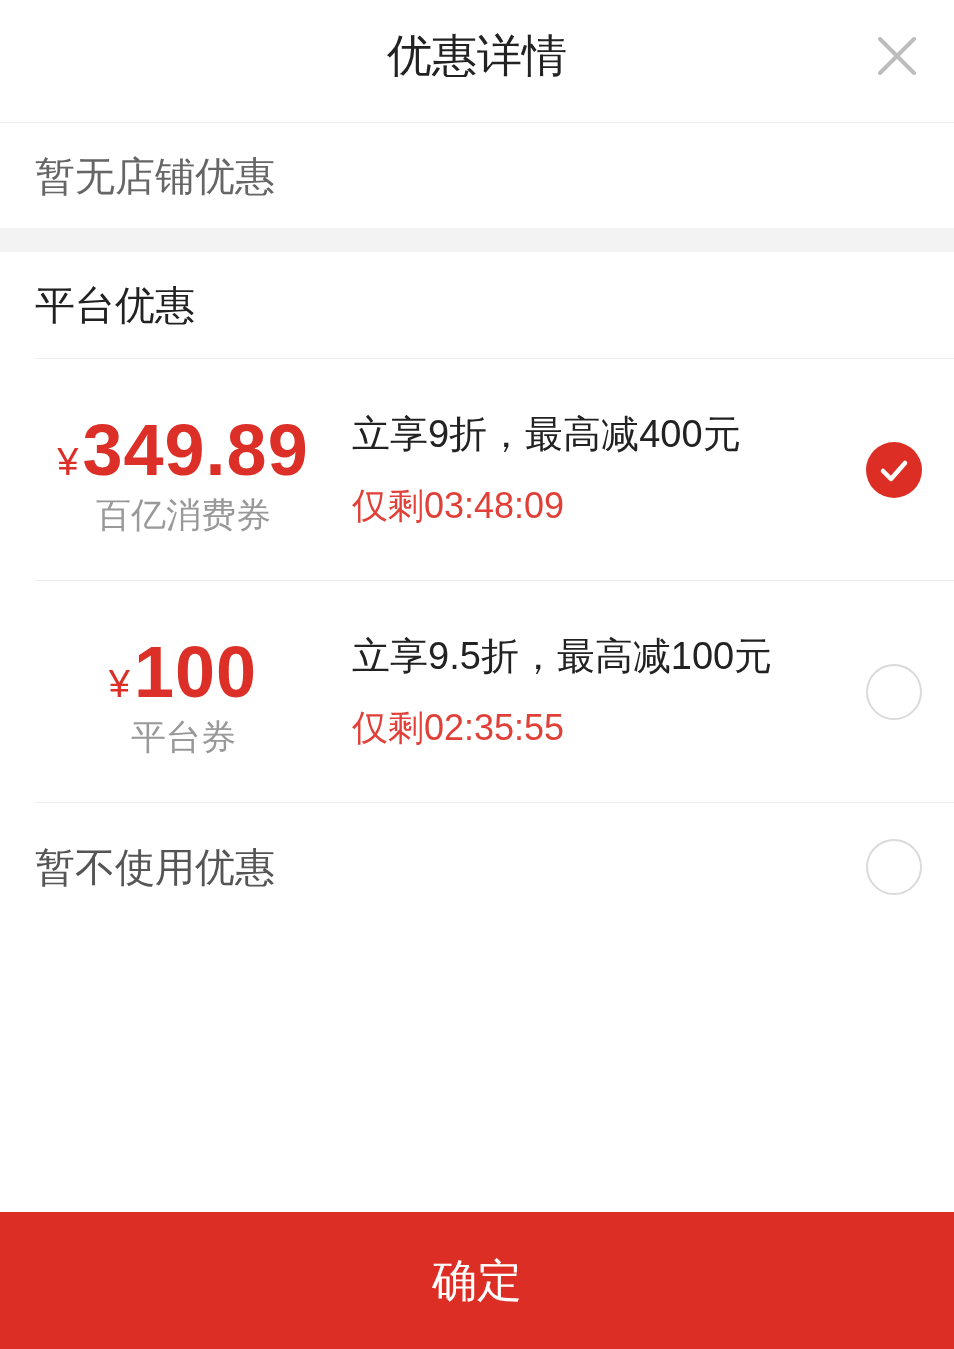 This screenshot has width=954, height=1349. Describe the element at coordinates (183, 736) in the screenshot. I see `coupon-name: 平台券` at that location.